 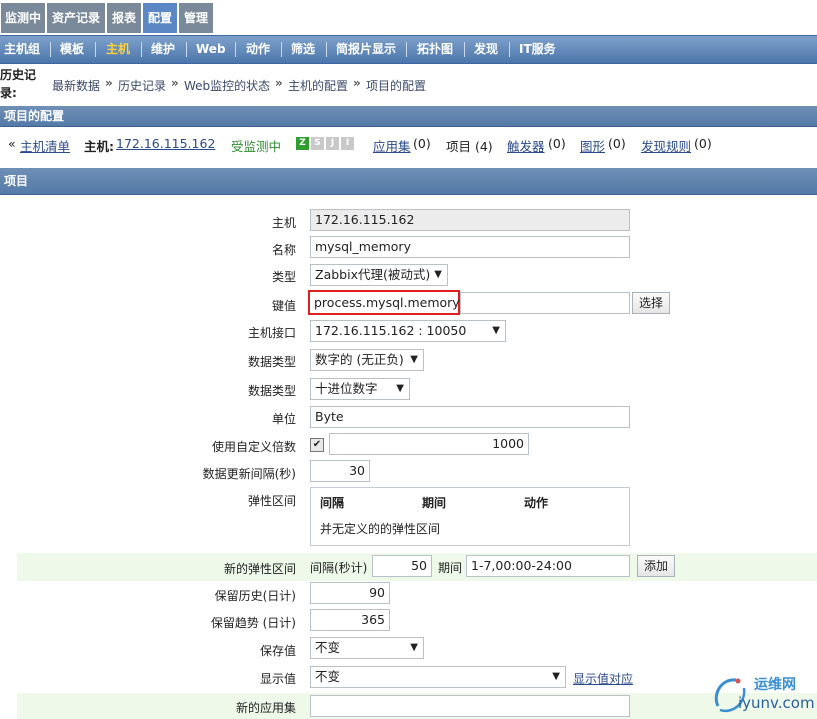 I want to click on flex-col-period: 期间, so click(x=434, y=503).